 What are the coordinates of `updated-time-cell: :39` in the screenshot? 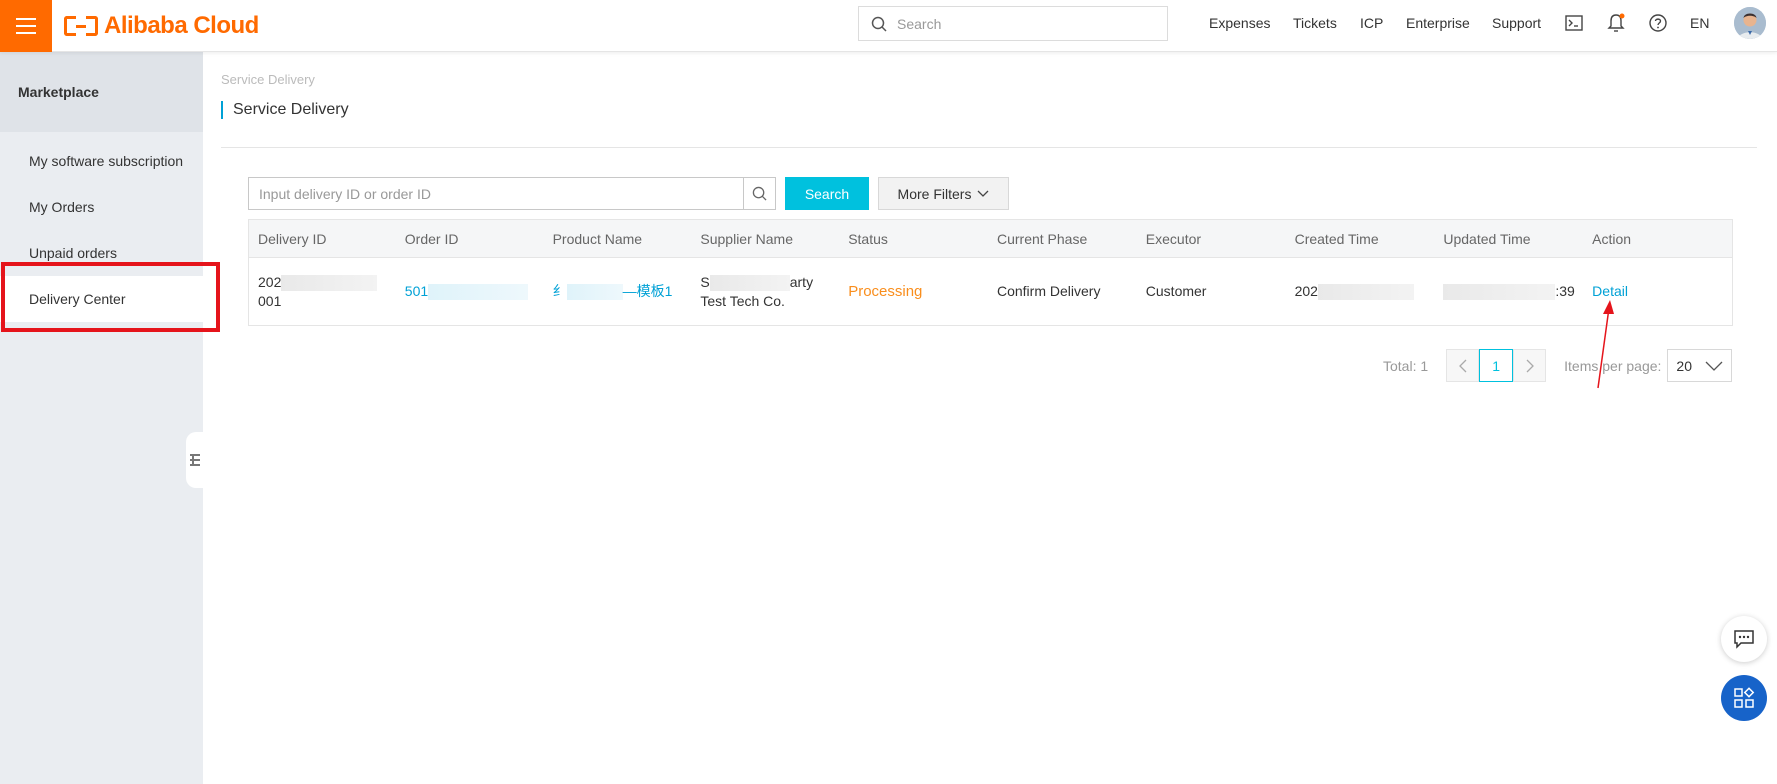 It's located at (1508, 291).